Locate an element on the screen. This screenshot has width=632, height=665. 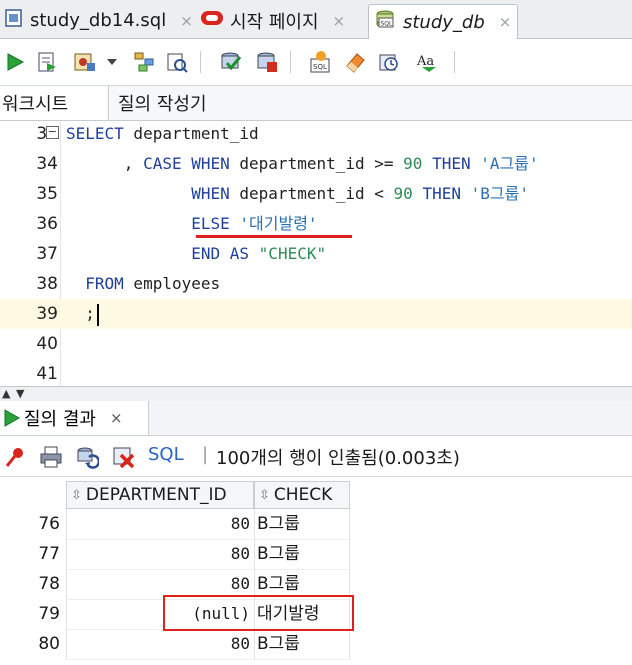
tab-query-result: 질의 결과 × is located at coordinates (74, 418).